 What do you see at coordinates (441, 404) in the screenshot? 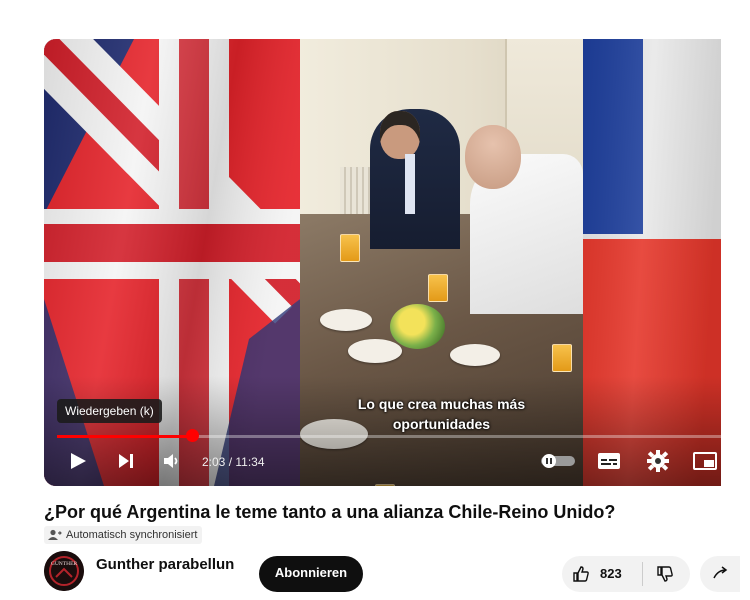
I see `subtitle-line: Lo que crea muchas más` at bounding box center [441, 404].